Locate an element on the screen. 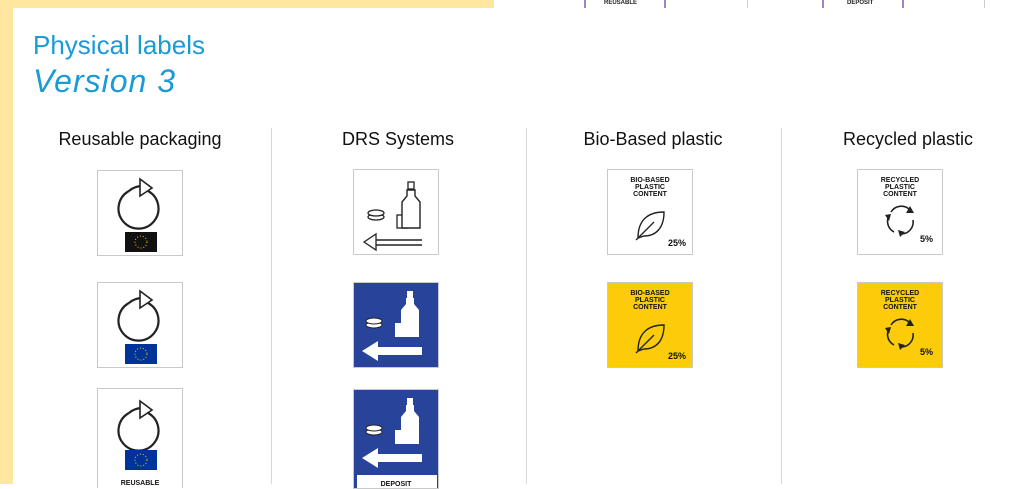 The height and width of the screenshot is (489, 1025). recycled-label-yellow: RECYCLED PLASTIC CONTENT 5% is located at coordinates (900, 325).